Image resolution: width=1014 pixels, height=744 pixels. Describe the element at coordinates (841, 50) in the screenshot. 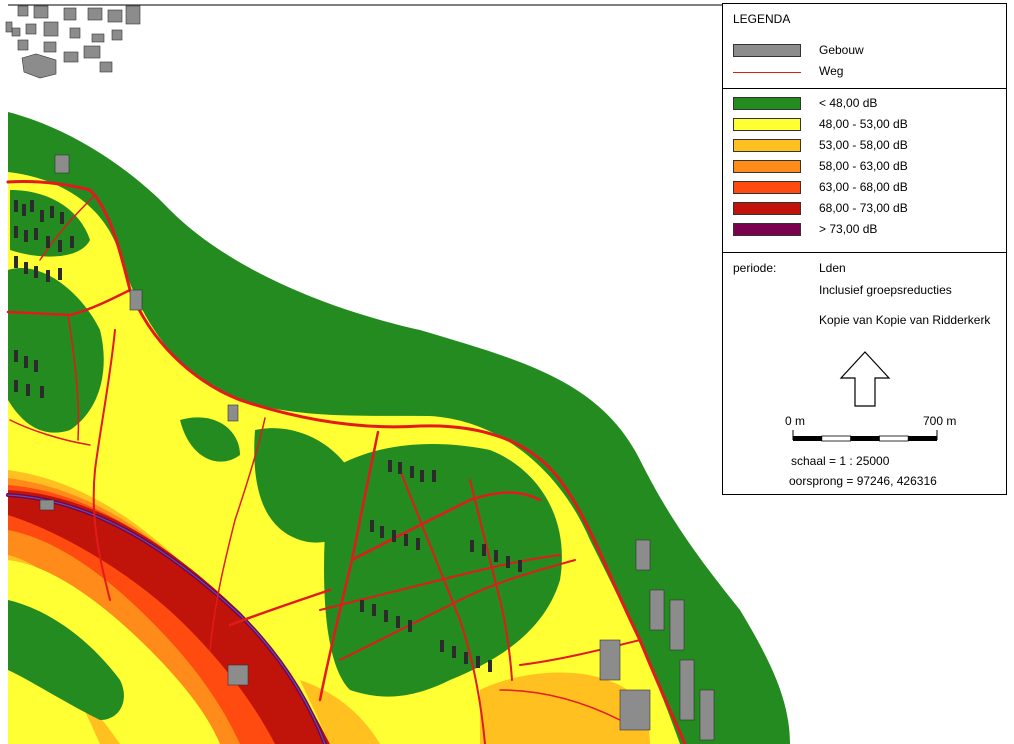

I see `legend-label-building: Gebouw` at that location.